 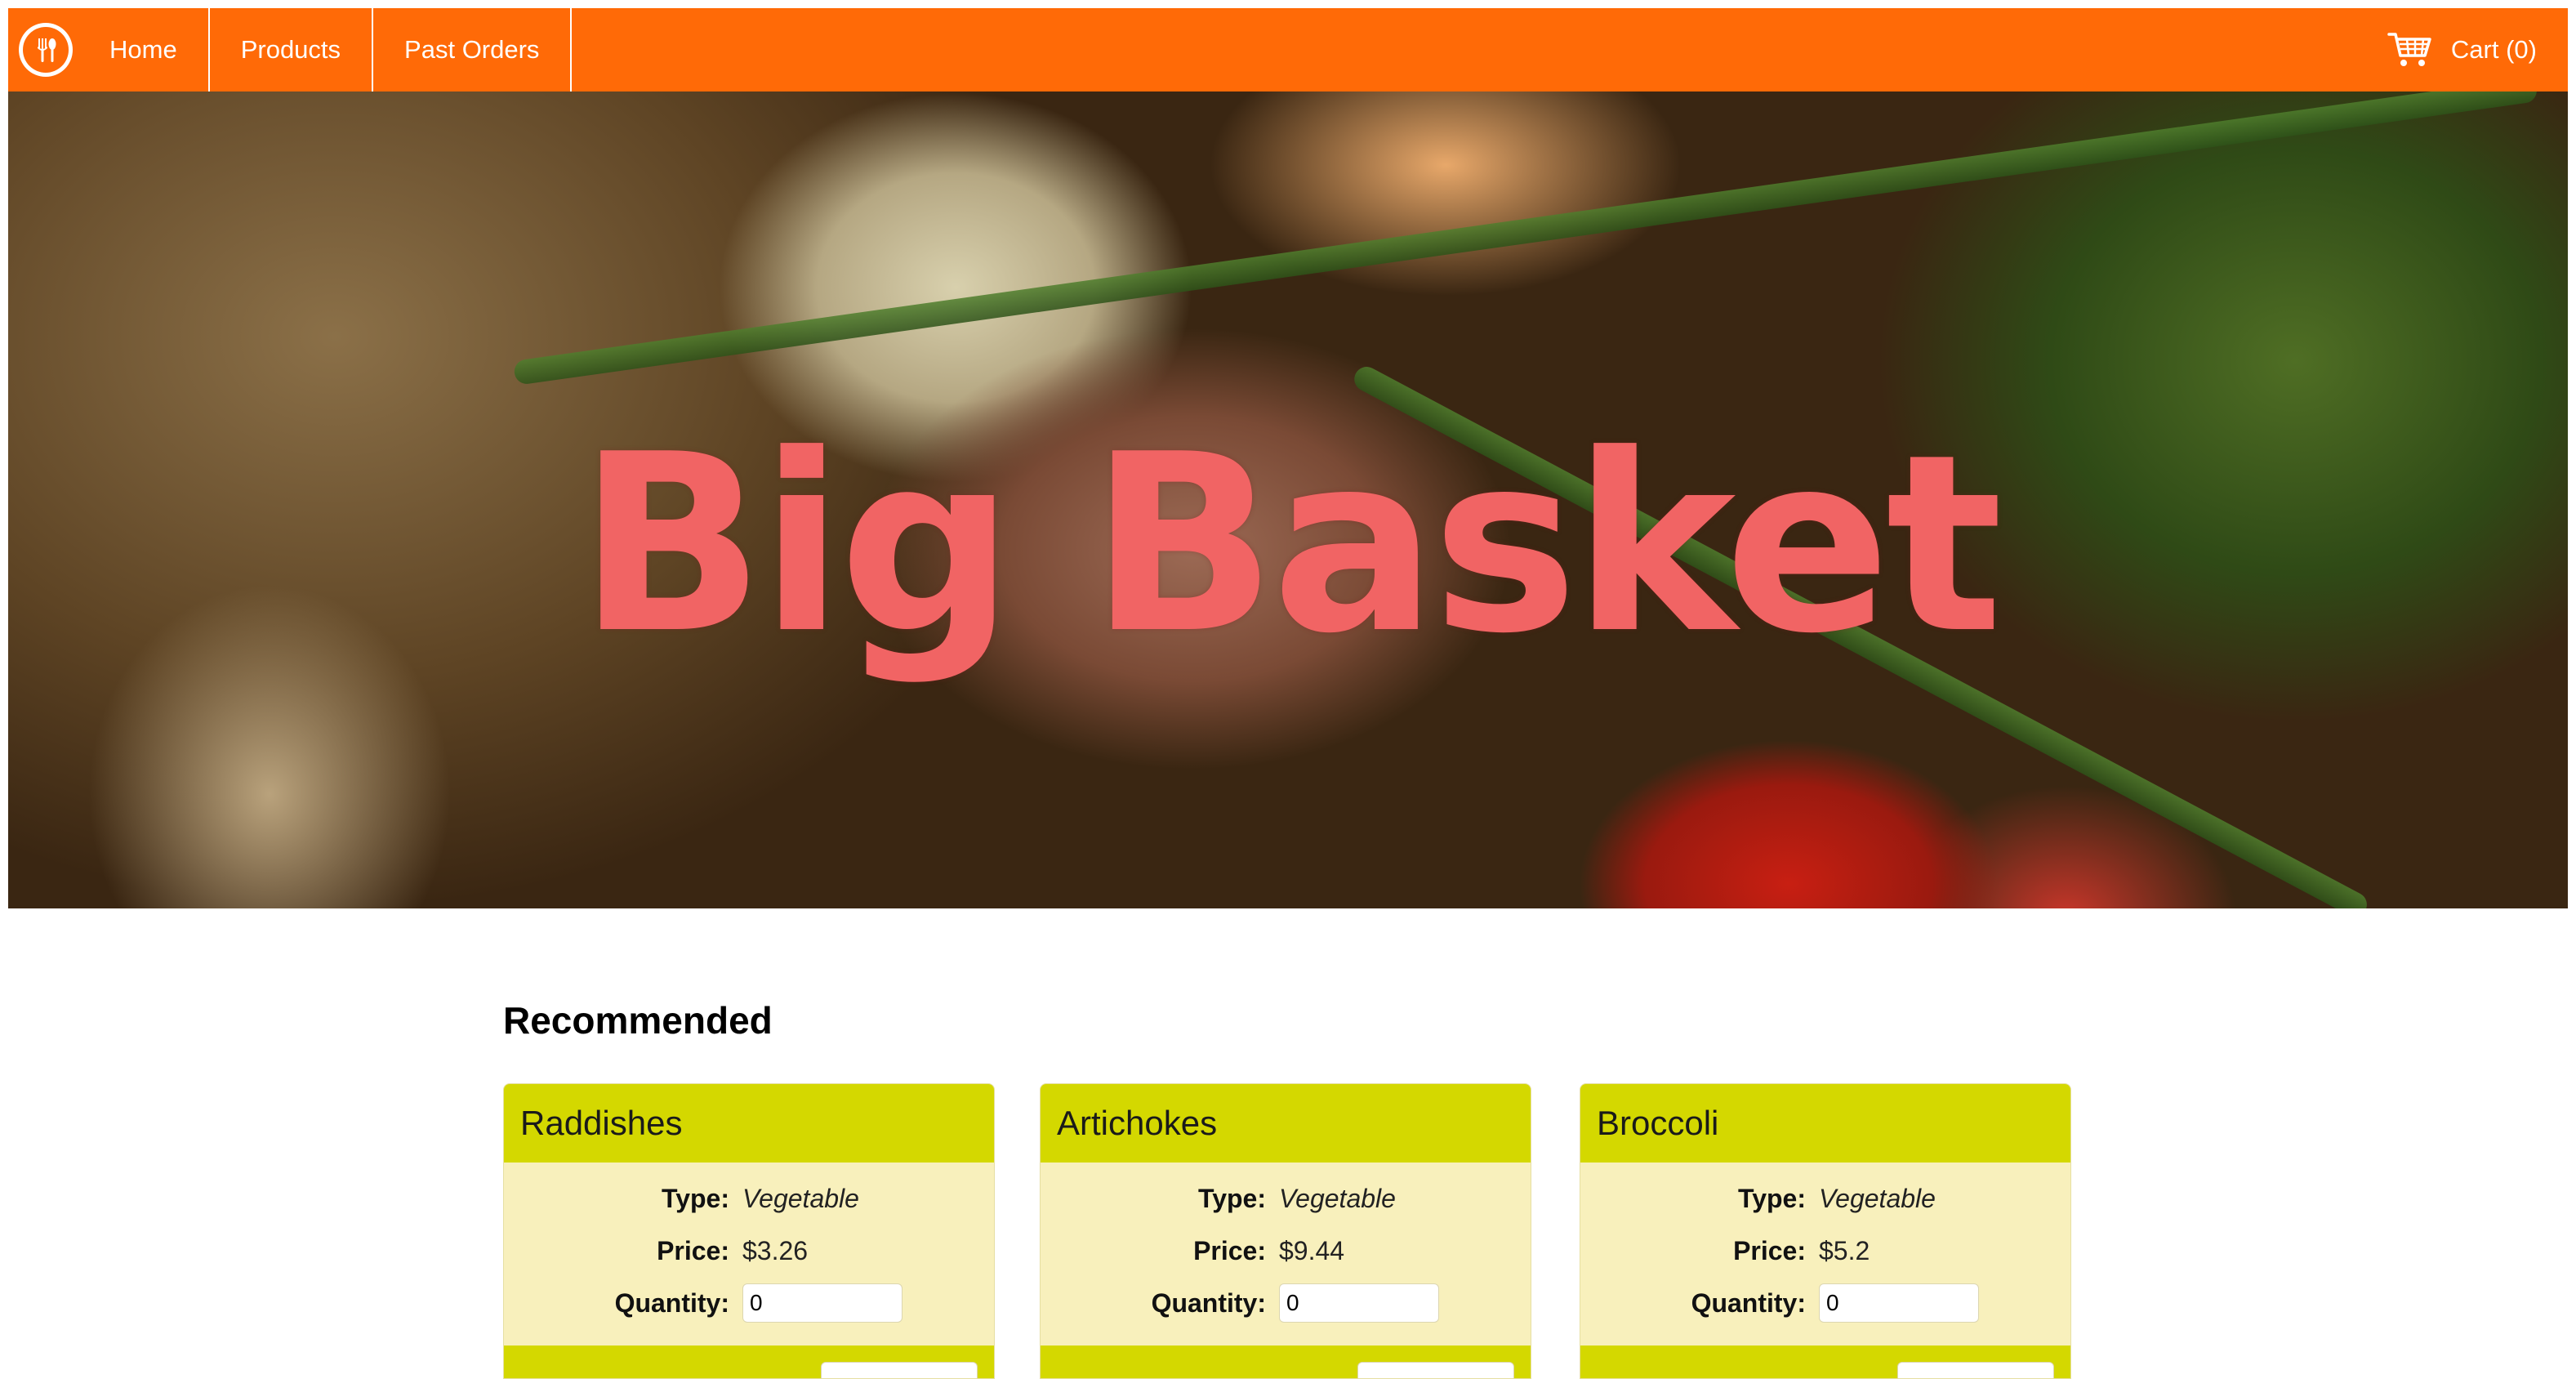 I want to click on product-details: Type: Vegetable Price: $3.26 Quantity:, so click(x=749, y=1246).